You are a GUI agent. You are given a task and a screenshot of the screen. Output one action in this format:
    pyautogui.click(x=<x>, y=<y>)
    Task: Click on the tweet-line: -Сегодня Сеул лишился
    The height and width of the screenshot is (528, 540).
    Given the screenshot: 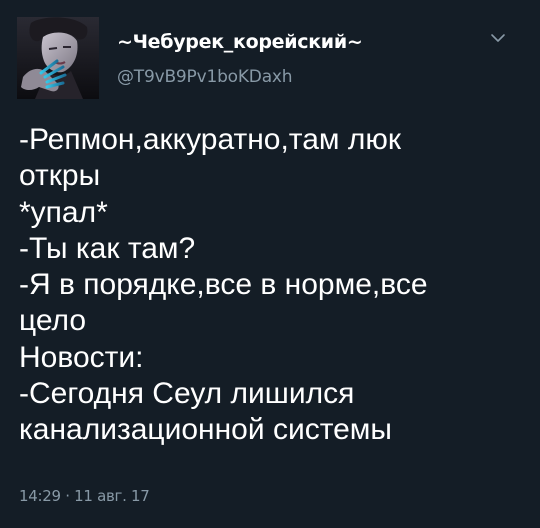 What is the action you would take?
    pyautogui.click(x=187, y=394)
    